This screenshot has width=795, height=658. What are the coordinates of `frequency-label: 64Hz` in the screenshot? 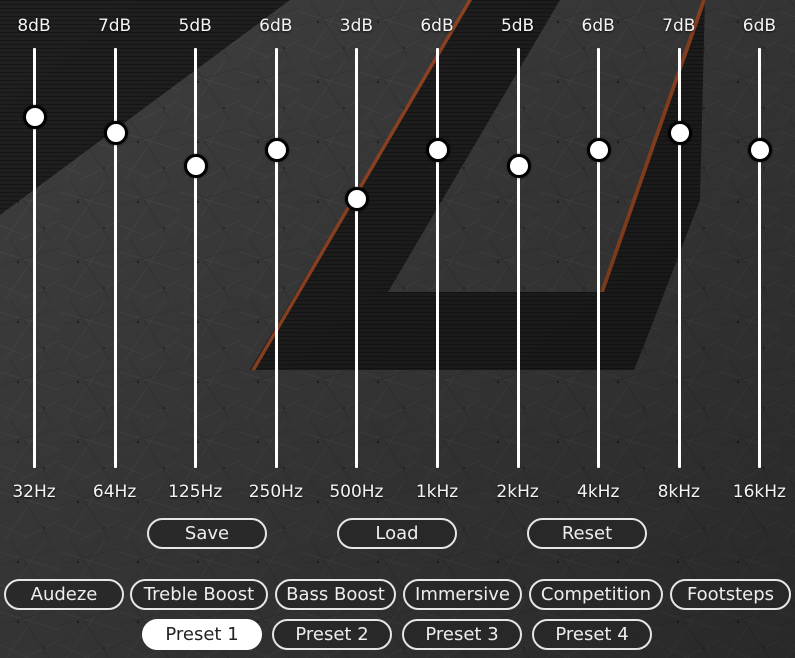 It's located at (114, 492).